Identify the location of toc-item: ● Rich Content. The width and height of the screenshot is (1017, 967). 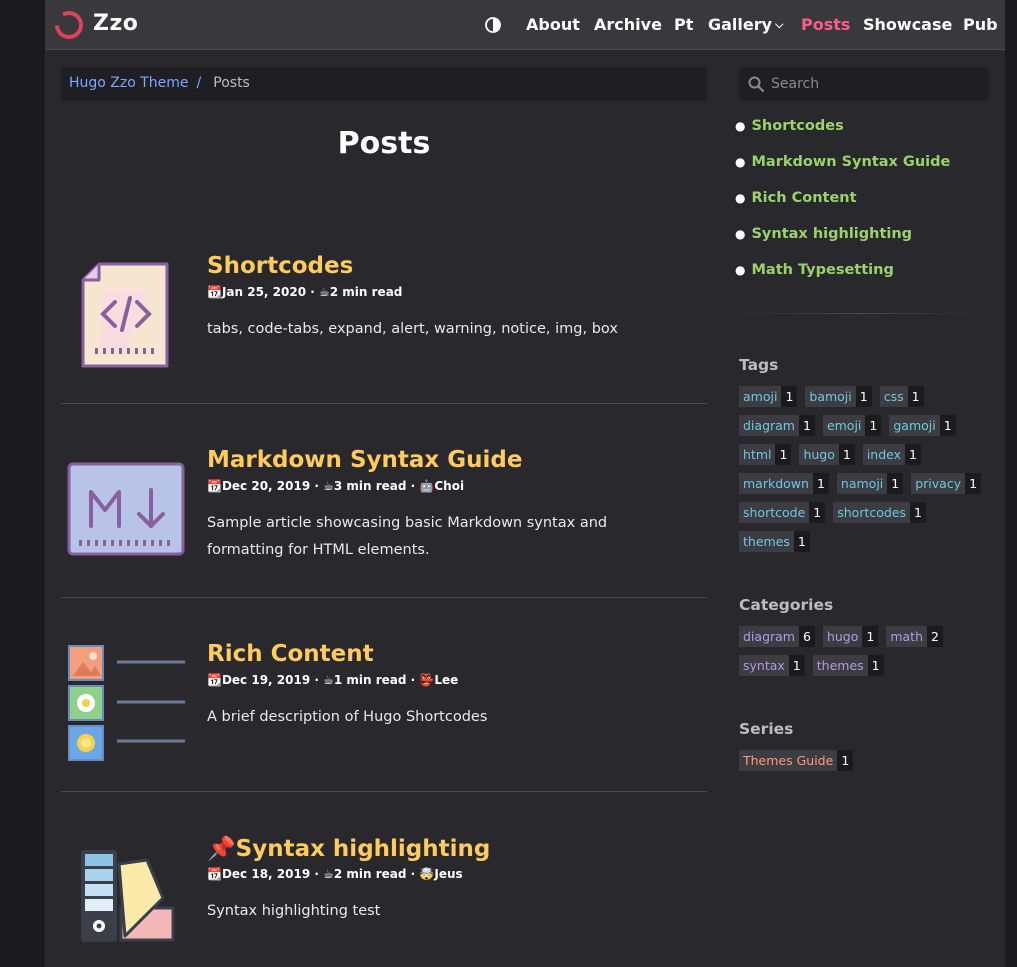
(842, 208).